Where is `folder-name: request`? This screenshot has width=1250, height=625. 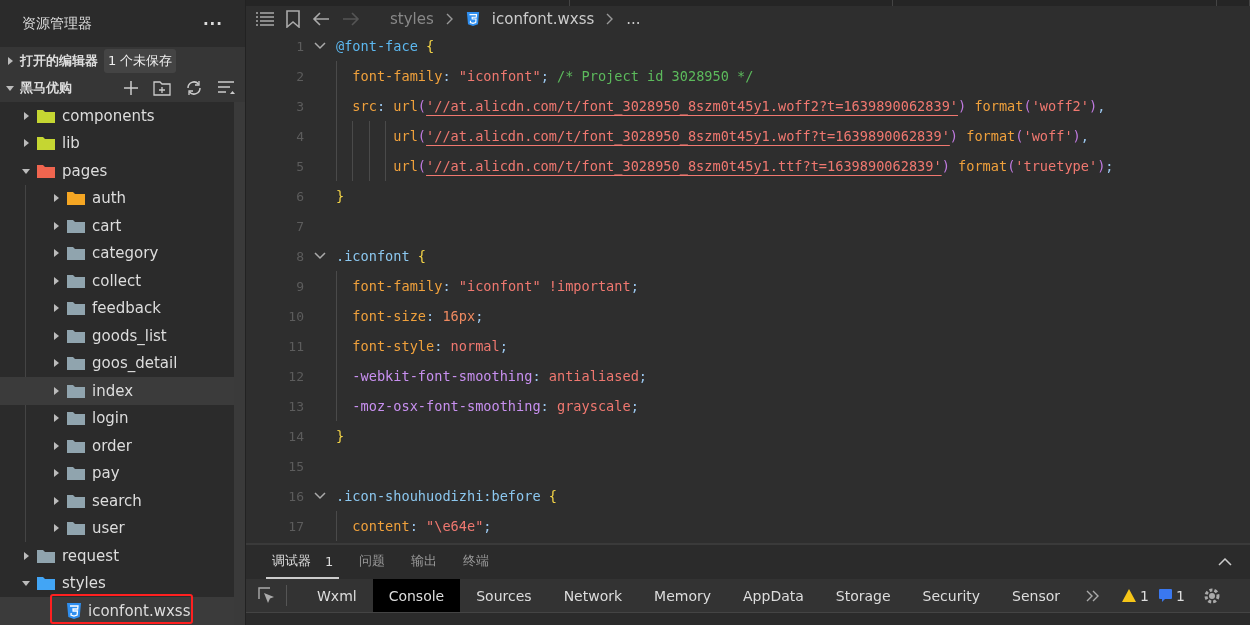 folder-name: request is located at coordinates (91, 555).